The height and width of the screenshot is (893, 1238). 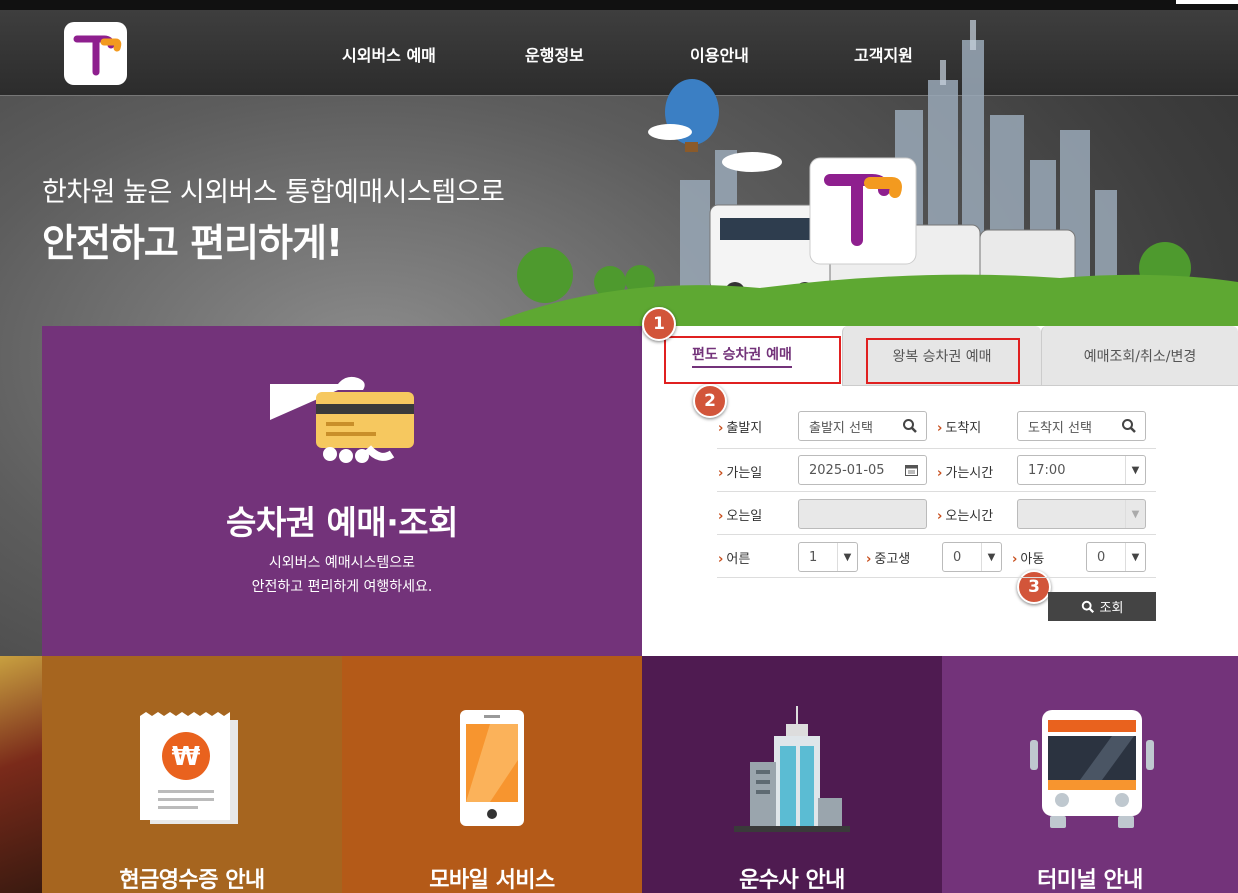 What do you see at coordinates (862, 514) in the screenshot?
I see `return-date-input` at bounding box center [862, 514].